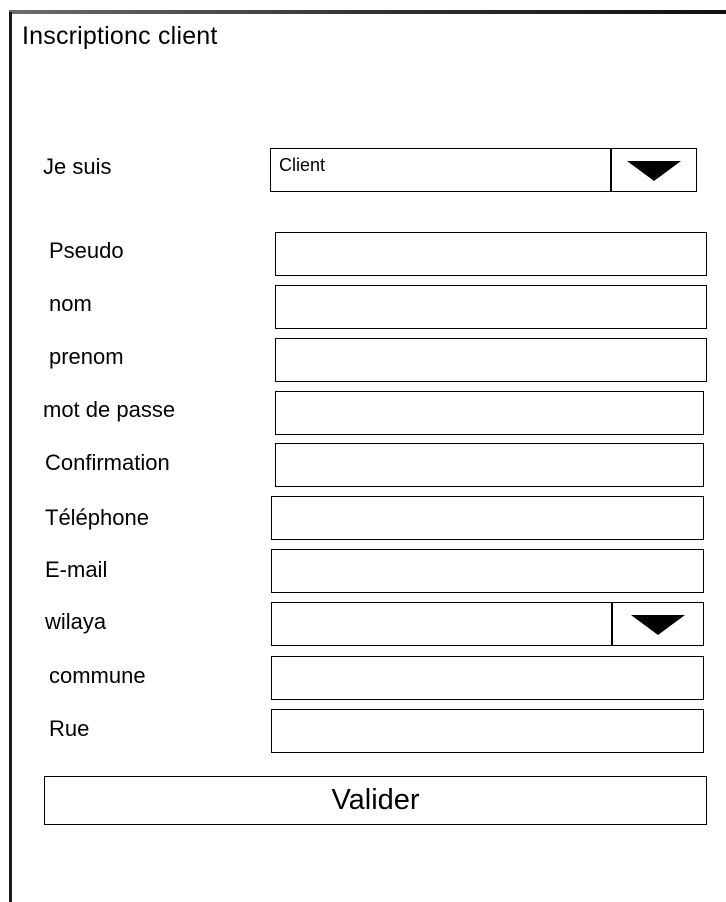  What do you see at coordinates (483, 170) in the screenshot?
I see `type-select: Client` at bounding box center [483, 170].